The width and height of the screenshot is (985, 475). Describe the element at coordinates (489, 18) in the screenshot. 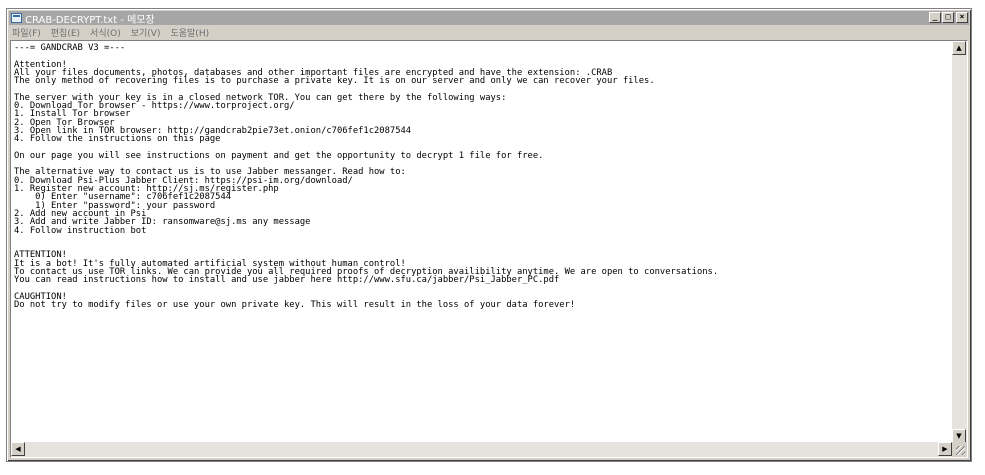

I see `title-bar: CRAB-DECRYPT.txt - 메모장 _ □ ×` at that location.